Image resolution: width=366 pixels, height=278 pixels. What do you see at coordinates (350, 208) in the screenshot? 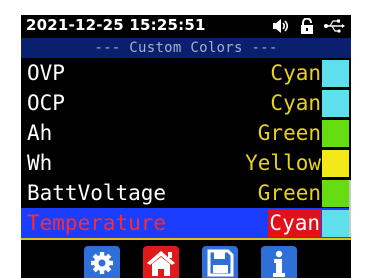
I see `scrollbar-thumb` at bounding box center [350, 208].